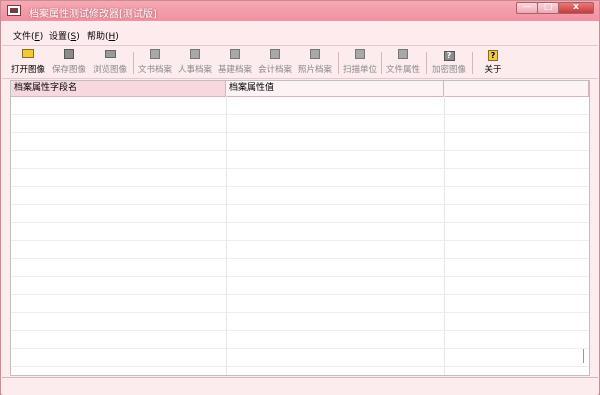 The height and width of the screenshot is (395, 600). What do you see at coordinates (27, 70) in the screenshot?
I see `open-image-label: 打开图像` at bounding box center [27, 70].